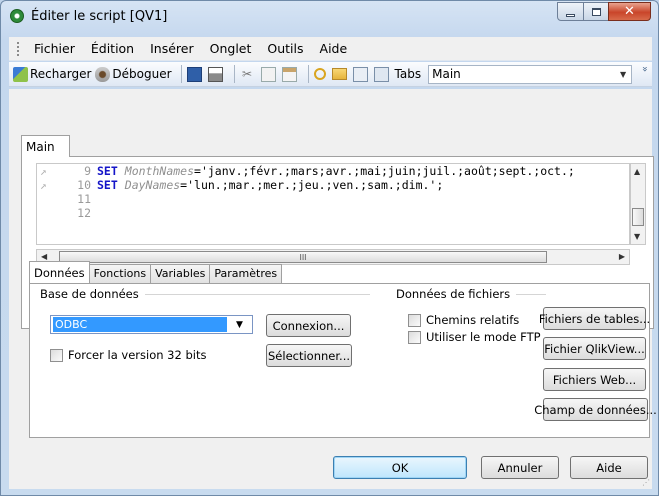 This screenshot has height=496, width=659. I want to click on debug-button: Déboguer, so click(133, 74).